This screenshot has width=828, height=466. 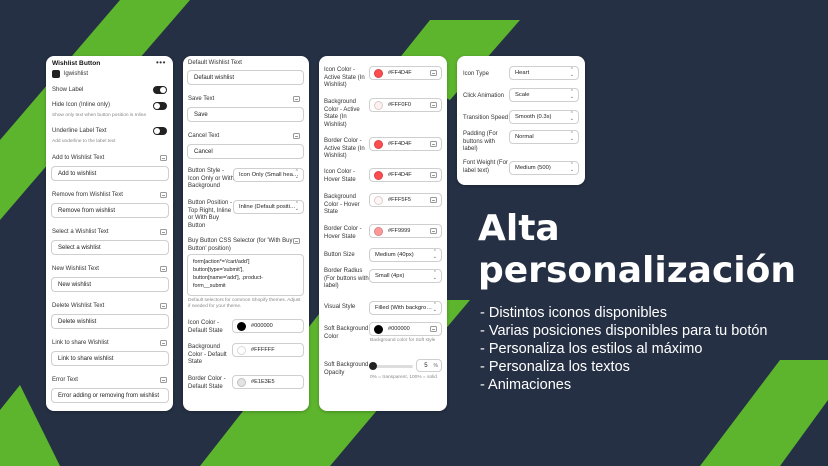 I want to click on bg-active-picker: #FFF0F0, so click(x=405, y=105).